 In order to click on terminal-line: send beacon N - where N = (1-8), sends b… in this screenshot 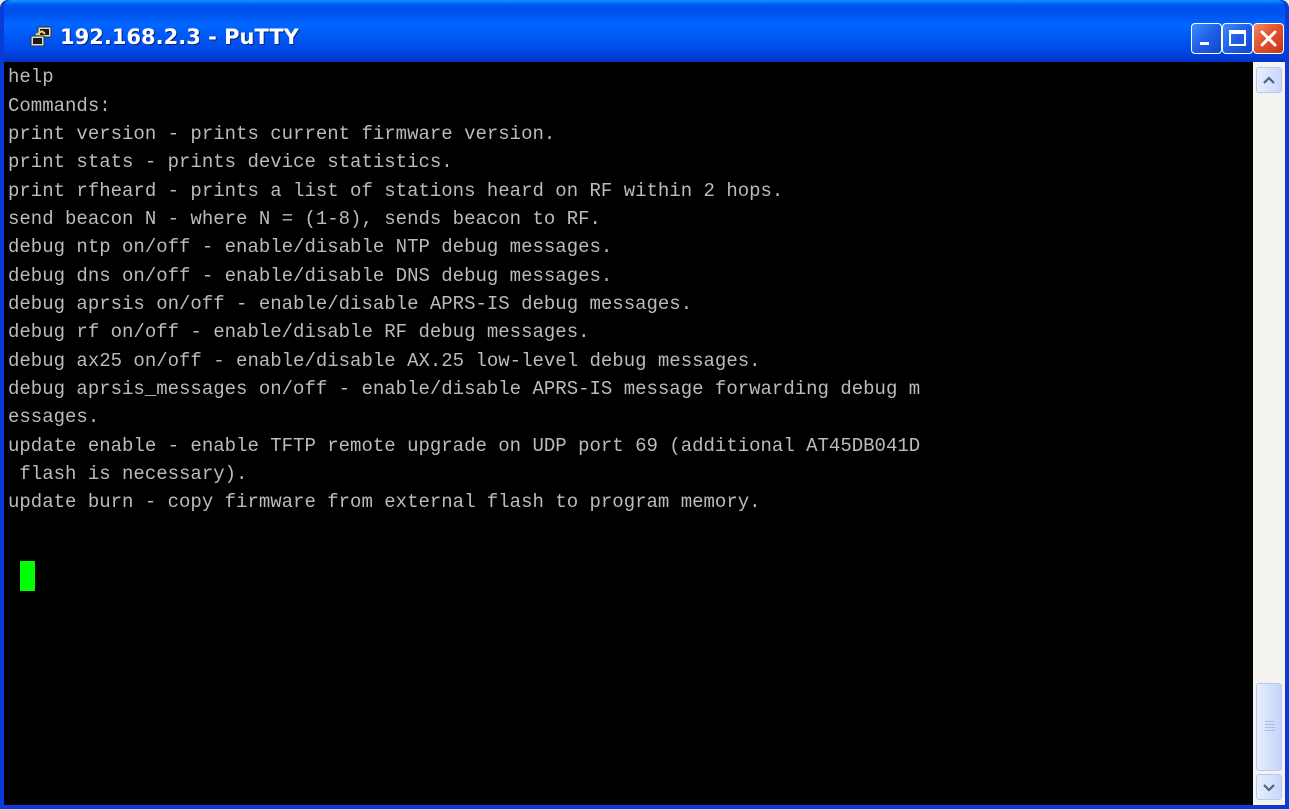, I will do `click(304, 219)`.